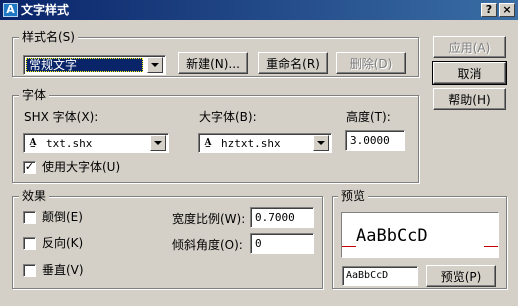 Image resolution: width=518 pixels, height=306 pixels. What do you see at coordinates (275, 217) in the screenshot?
I see `width-factor-value: 0.7000` at bounding box center [275, 217].